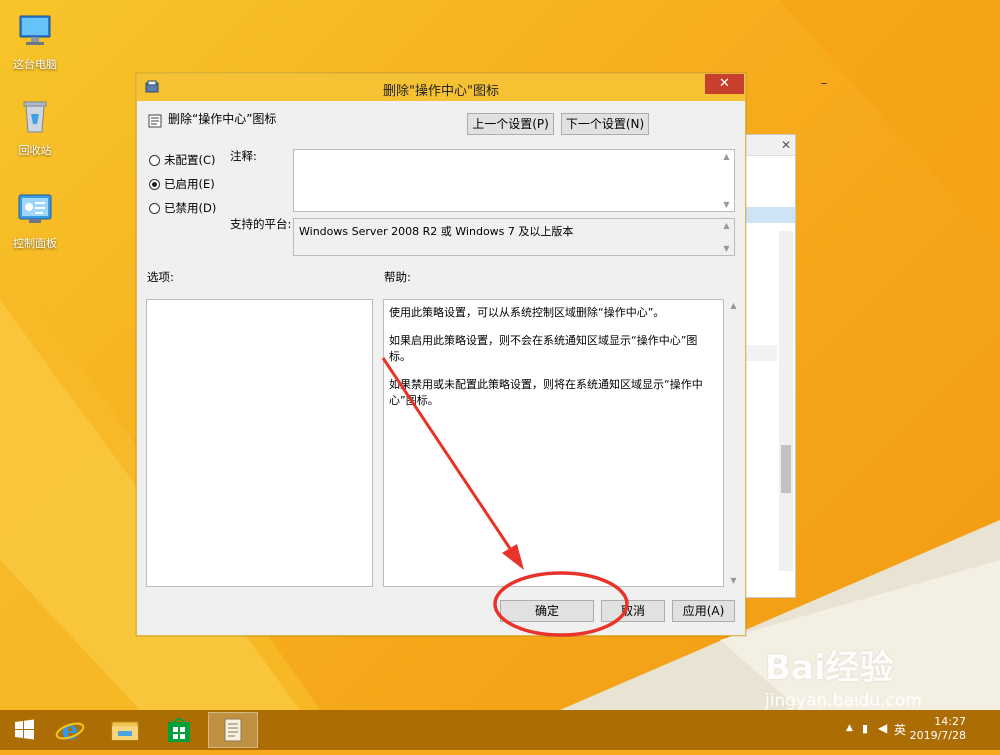 The width and height of the screenshot is (1000, 755). I want to click on platform-label: 支持的平台:, so click(261, 224).